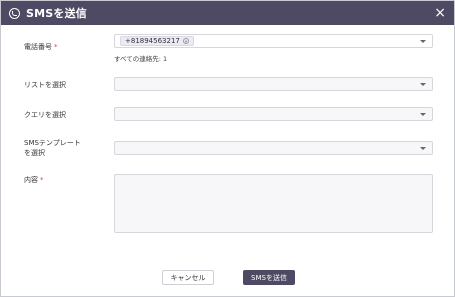  What do you see at coordinates (52, 143) in the screenshot?
I see `template-label-line1: SMSテンプレート` at bounding box center [52, 143].